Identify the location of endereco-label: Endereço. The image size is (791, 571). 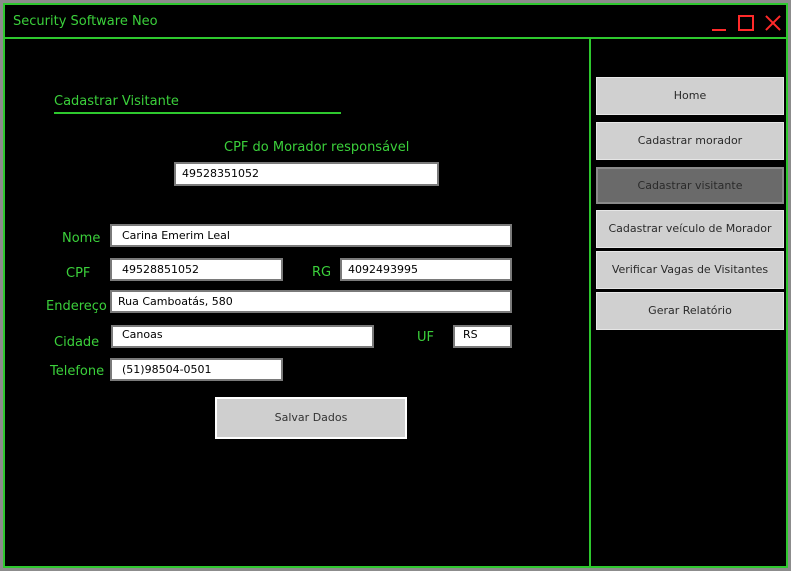
(76, 306).